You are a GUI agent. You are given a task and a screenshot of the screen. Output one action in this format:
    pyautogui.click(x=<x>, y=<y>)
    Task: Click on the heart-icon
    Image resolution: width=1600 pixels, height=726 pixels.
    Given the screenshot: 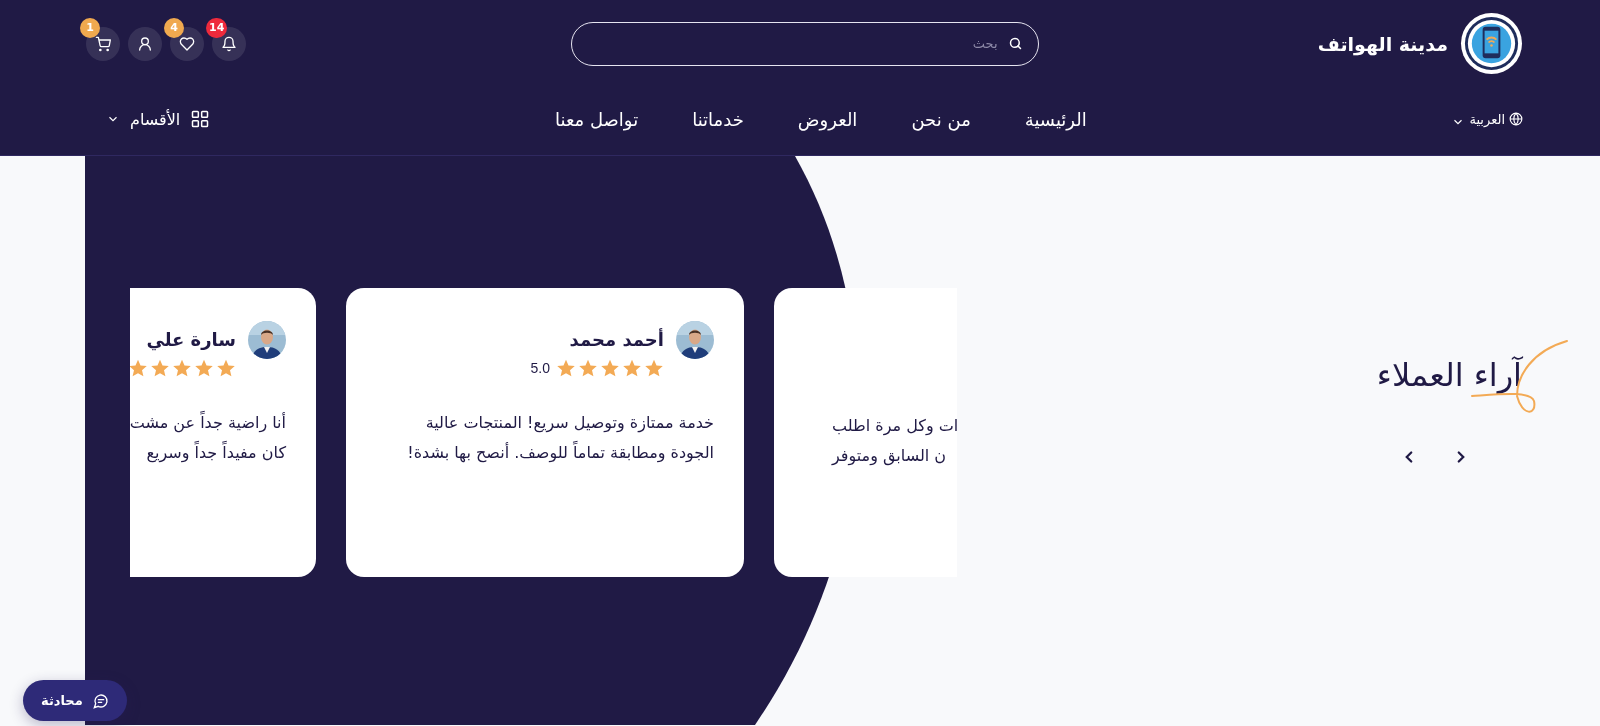 What is the action you would take?
    pyautogui.click(x=187, y=43)
    